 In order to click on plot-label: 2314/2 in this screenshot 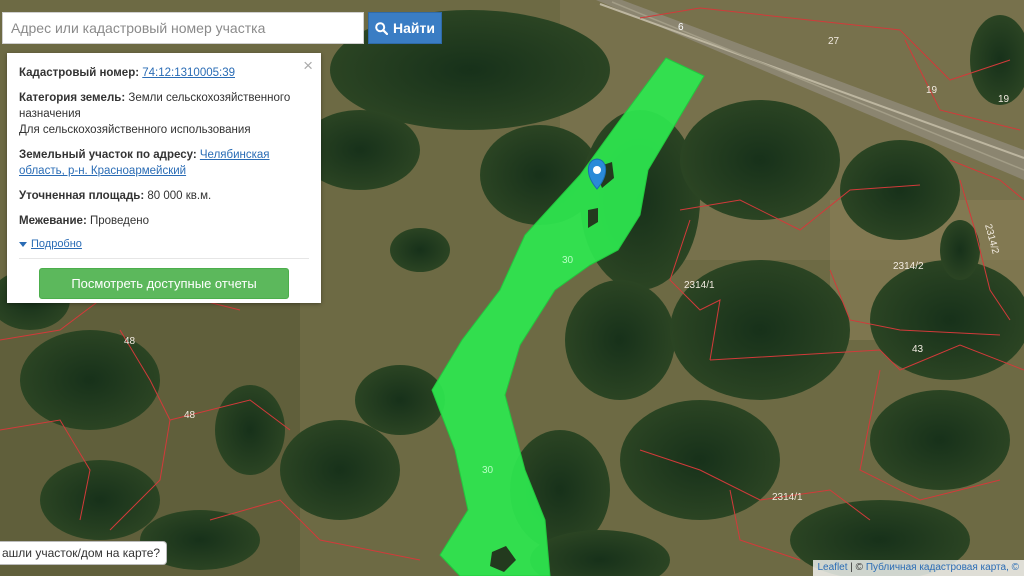, I will do `click(908, 266)`.